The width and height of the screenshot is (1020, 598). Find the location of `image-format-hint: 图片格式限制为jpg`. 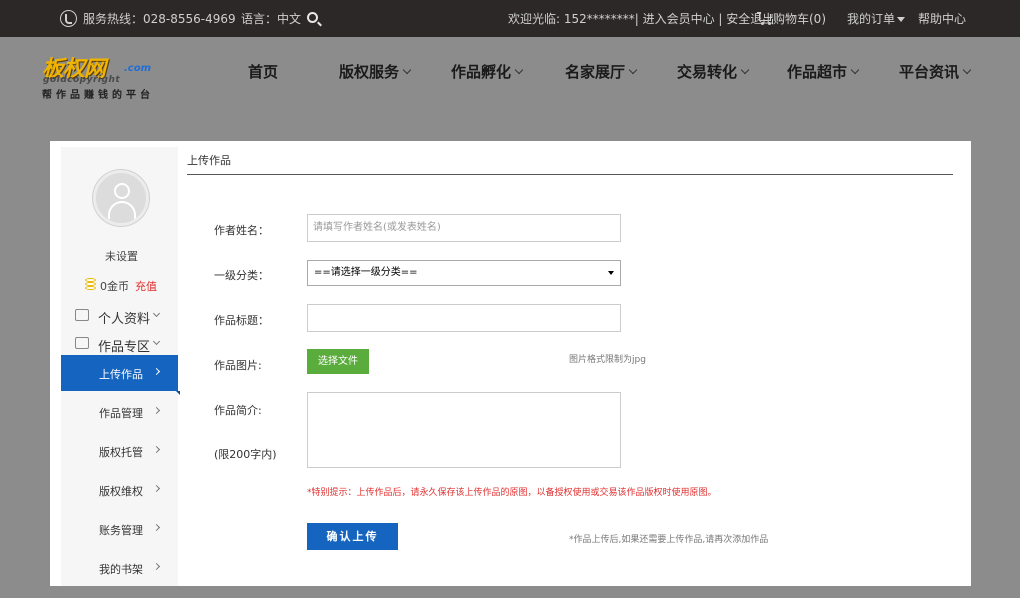

image-format-hint: 图片格式限制为jpg is located at coordinates (607, 360).